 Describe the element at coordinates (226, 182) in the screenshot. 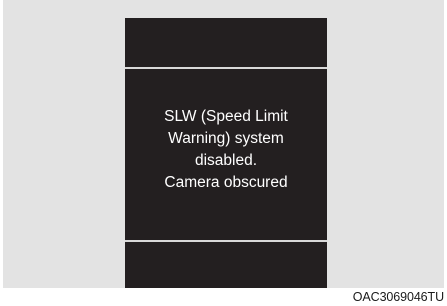

I see `message-line-4: Camera obscured` at that location.